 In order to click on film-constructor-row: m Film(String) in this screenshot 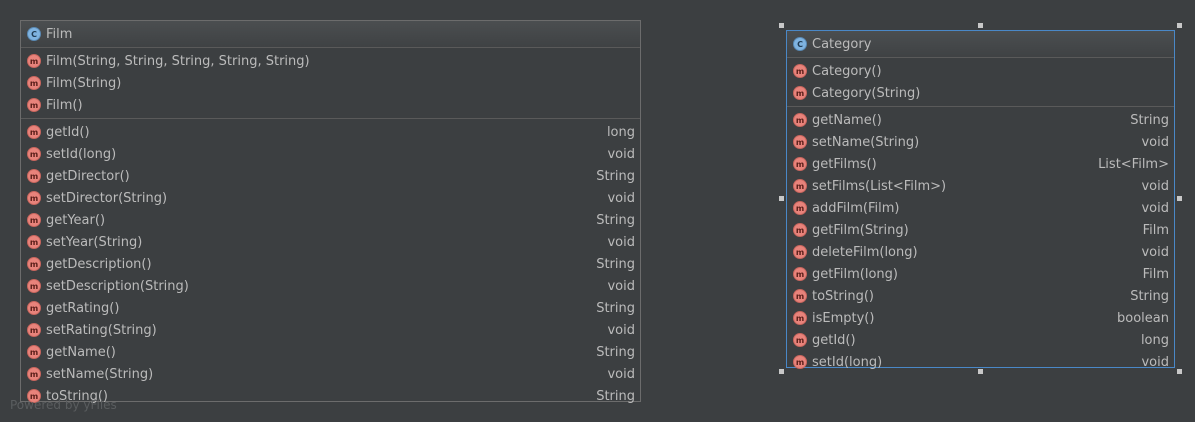, I will do `click(330, 83)`.